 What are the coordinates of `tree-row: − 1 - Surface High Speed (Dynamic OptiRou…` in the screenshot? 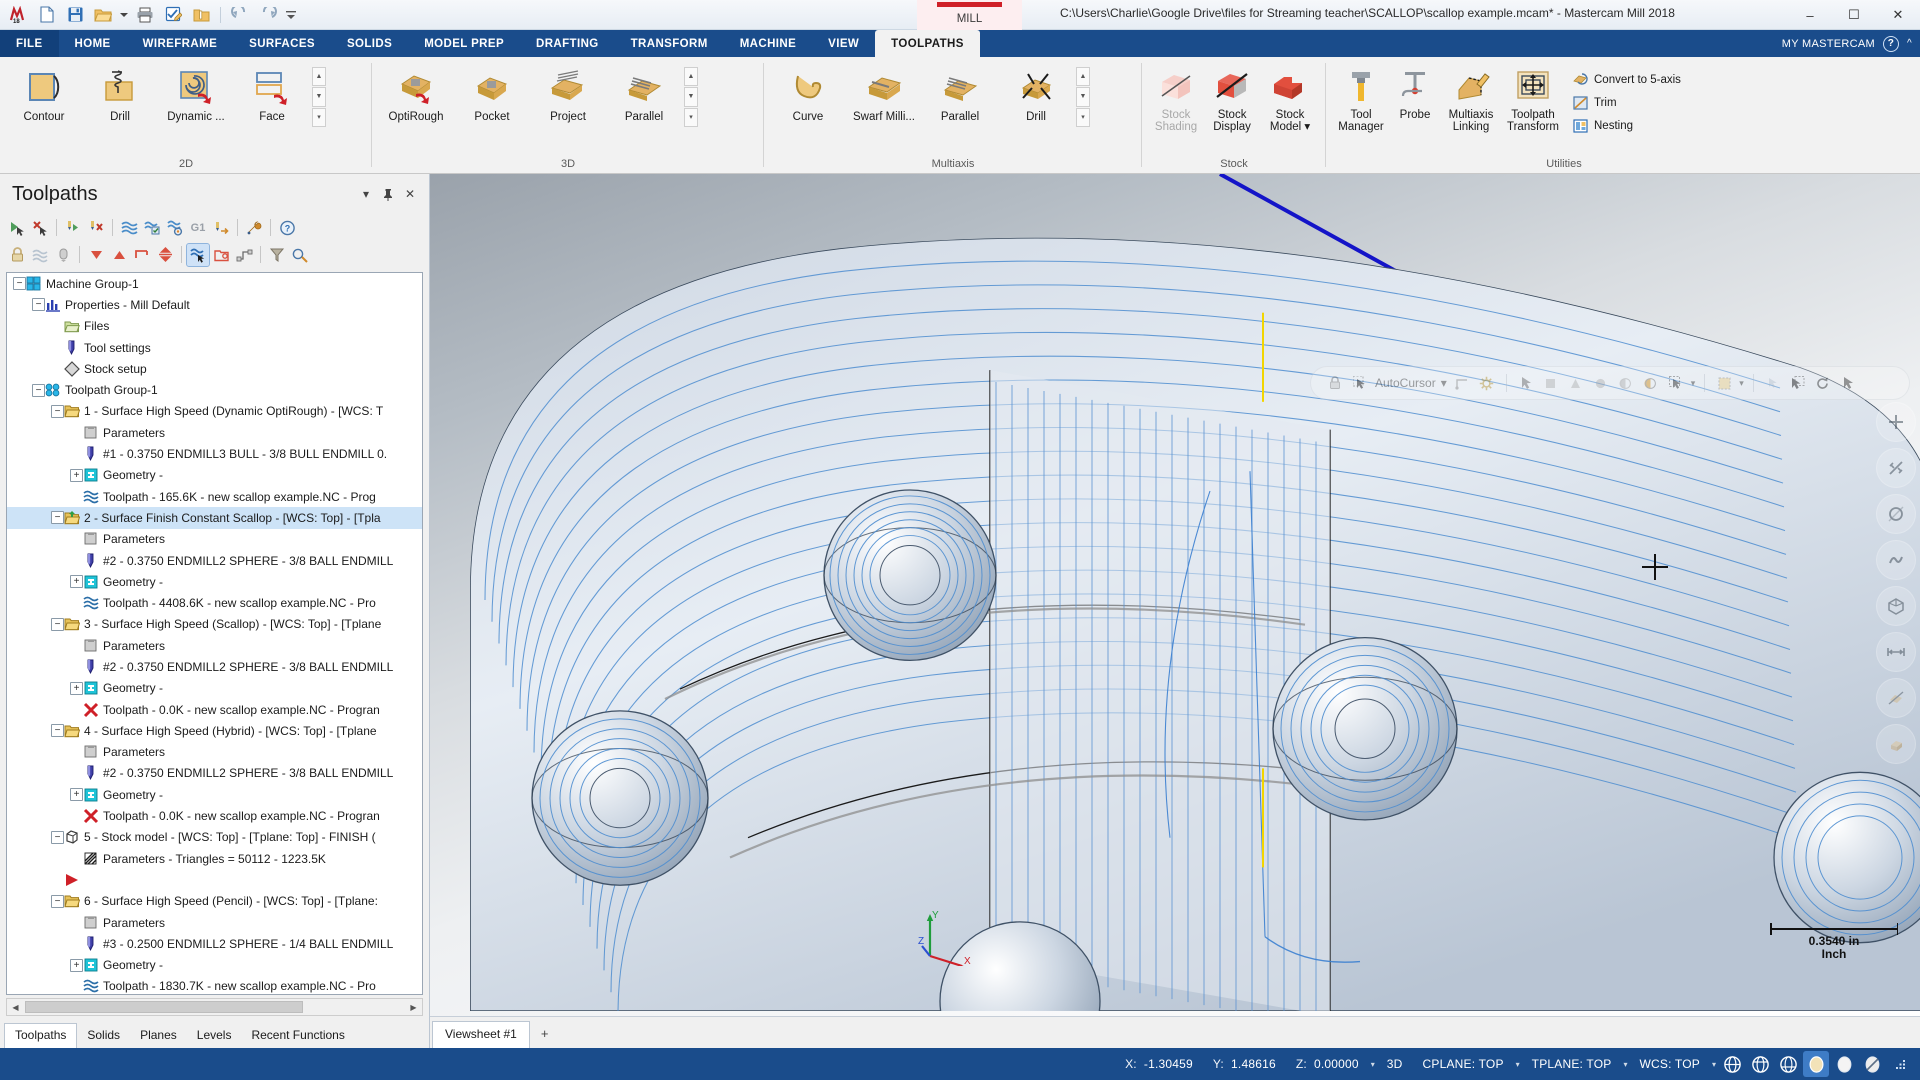 It's located at (214, 411).